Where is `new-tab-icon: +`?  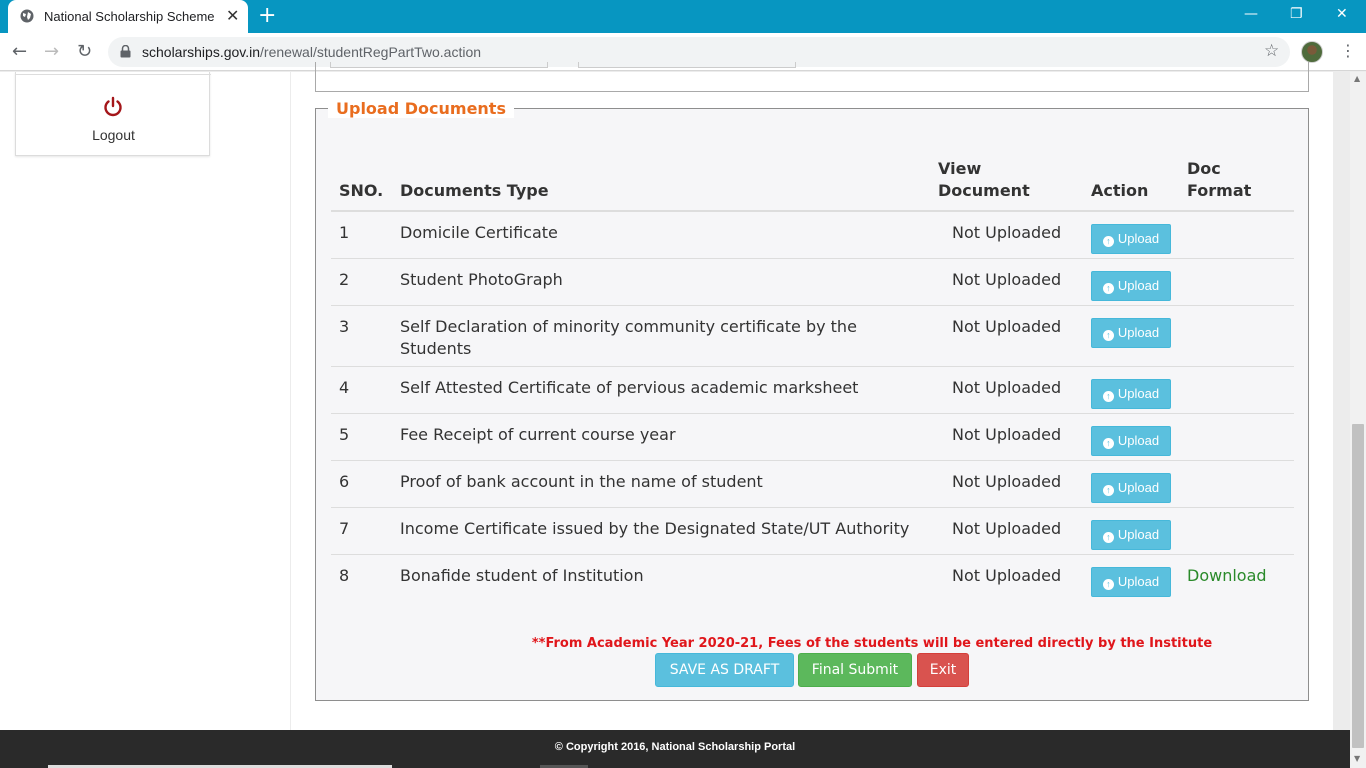 new-tab-icon: + is located at coordinates (267, 16).